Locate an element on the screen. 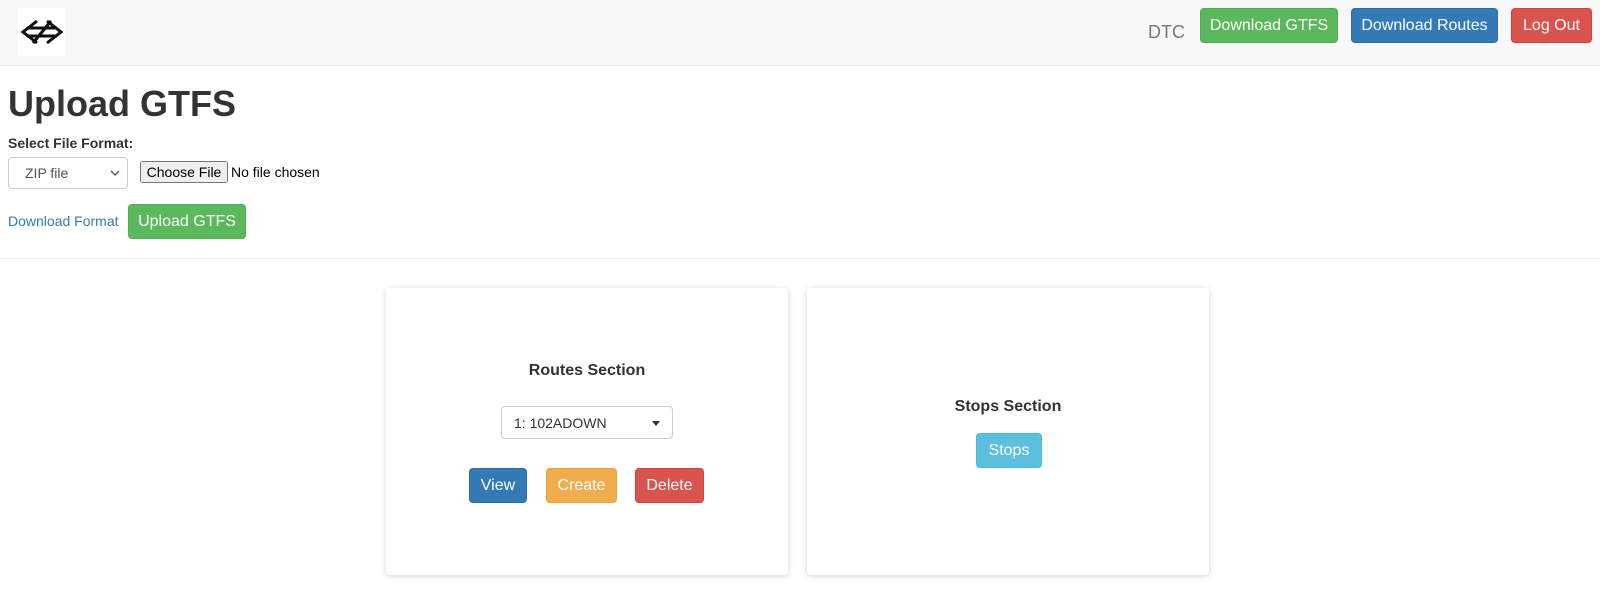  download-gtfs-button: Download GTFS is located at coordinates (1269, 25).